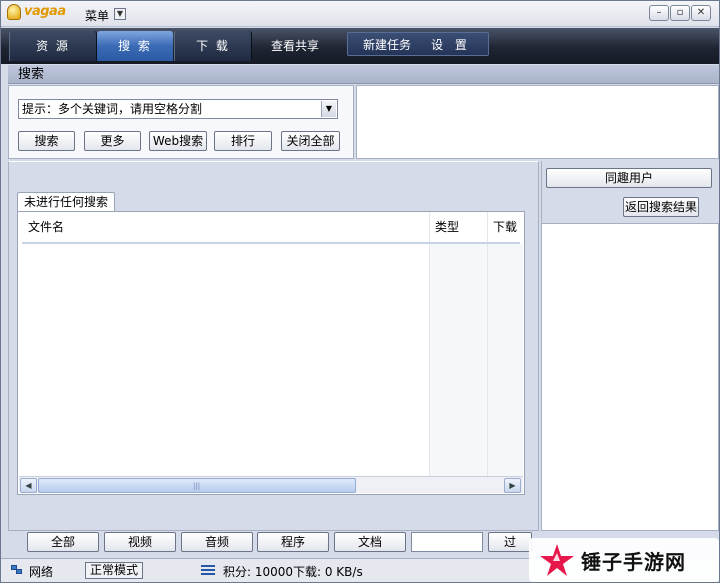 Image resolution: width=720 pixels, height=583 pixels. What do you see at coordinates (387, 45) in the screenshot?
I see `new-task-button: 新建任务` at bounding box center [387, 45].